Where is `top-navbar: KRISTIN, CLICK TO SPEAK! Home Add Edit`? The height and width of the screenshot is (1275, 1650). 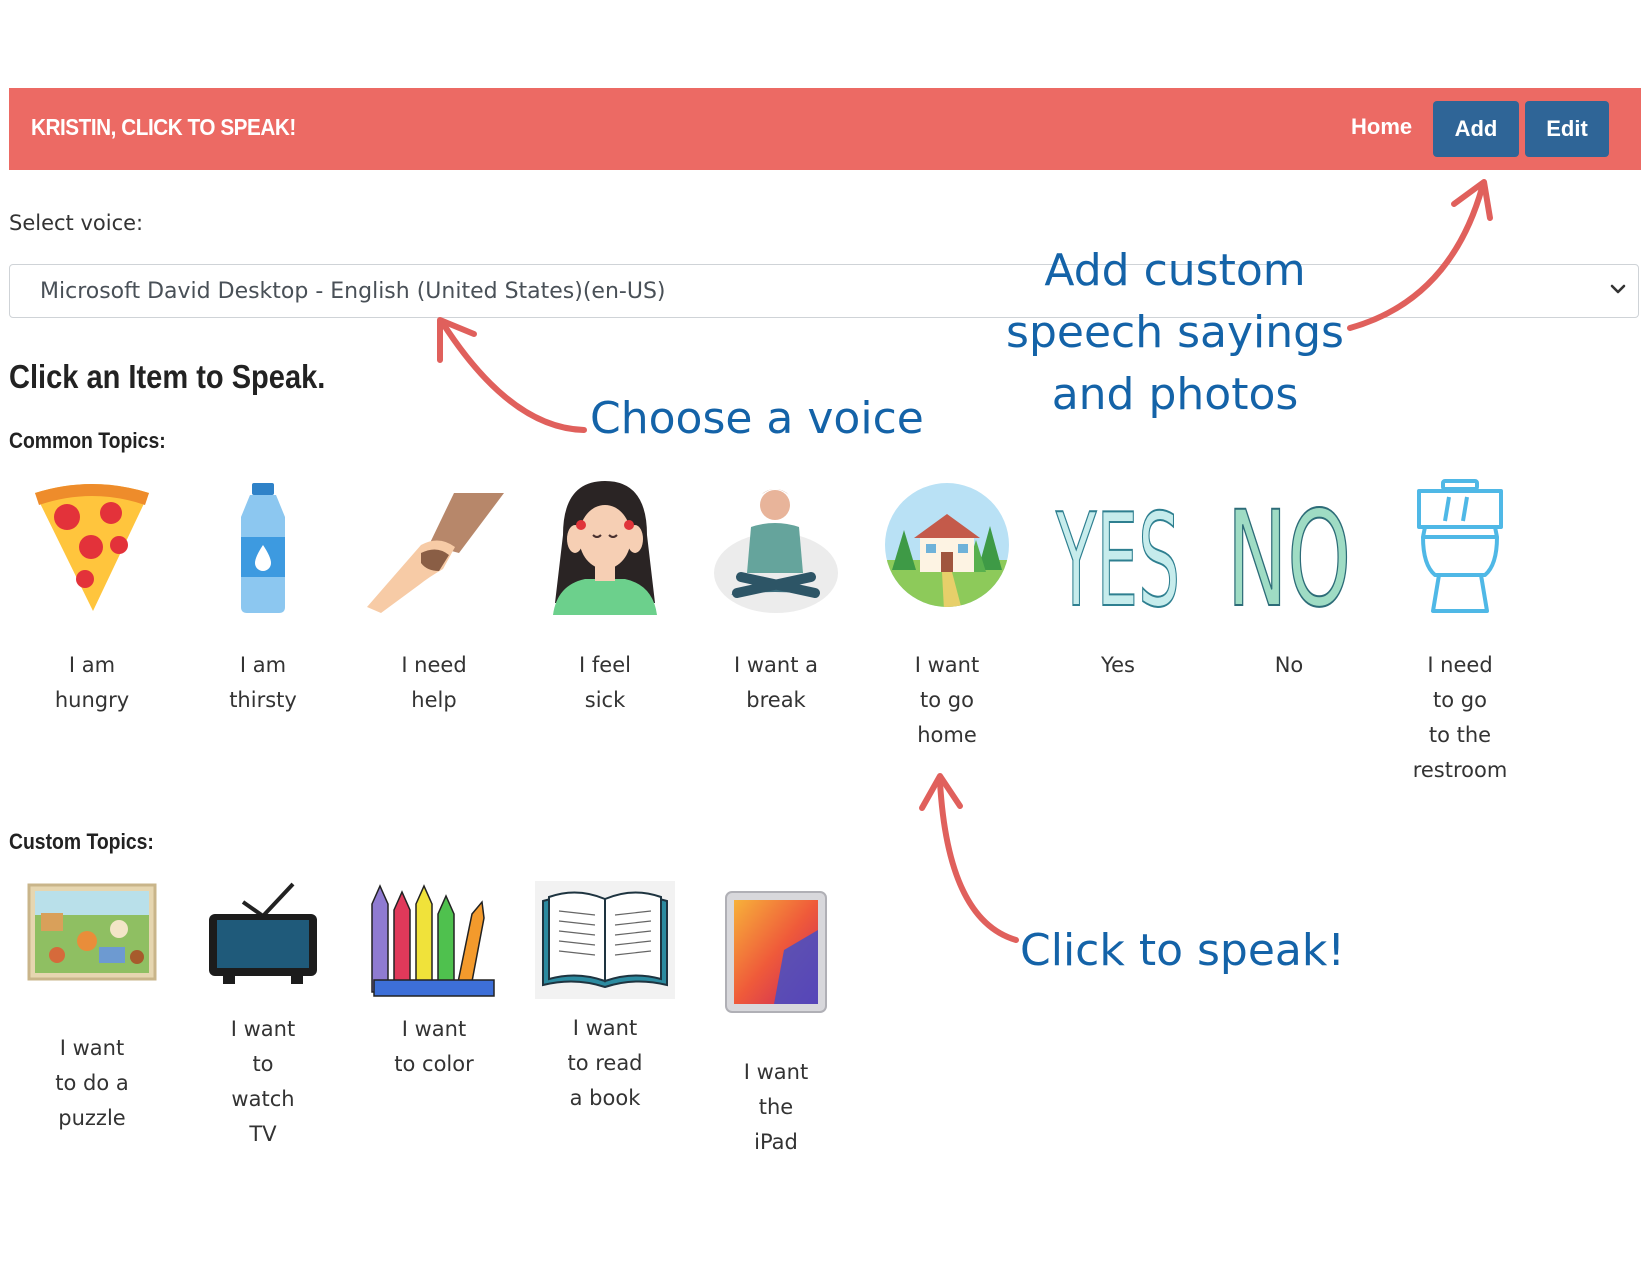
top-navbar: KRISTIN, CLICK TO SPEAK! Home Add Edit is located at coordinates (825, 129).